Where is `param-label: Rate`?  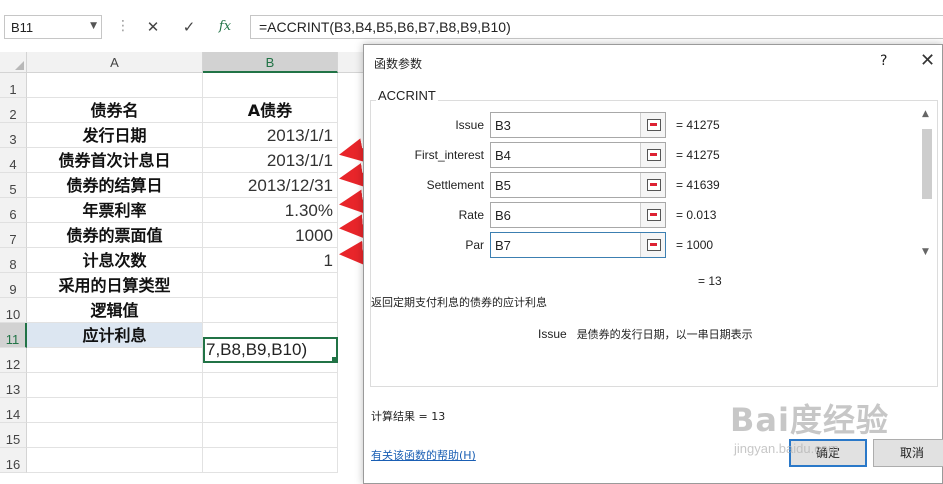 param-label: Rate is located at coordinates (471, 215).